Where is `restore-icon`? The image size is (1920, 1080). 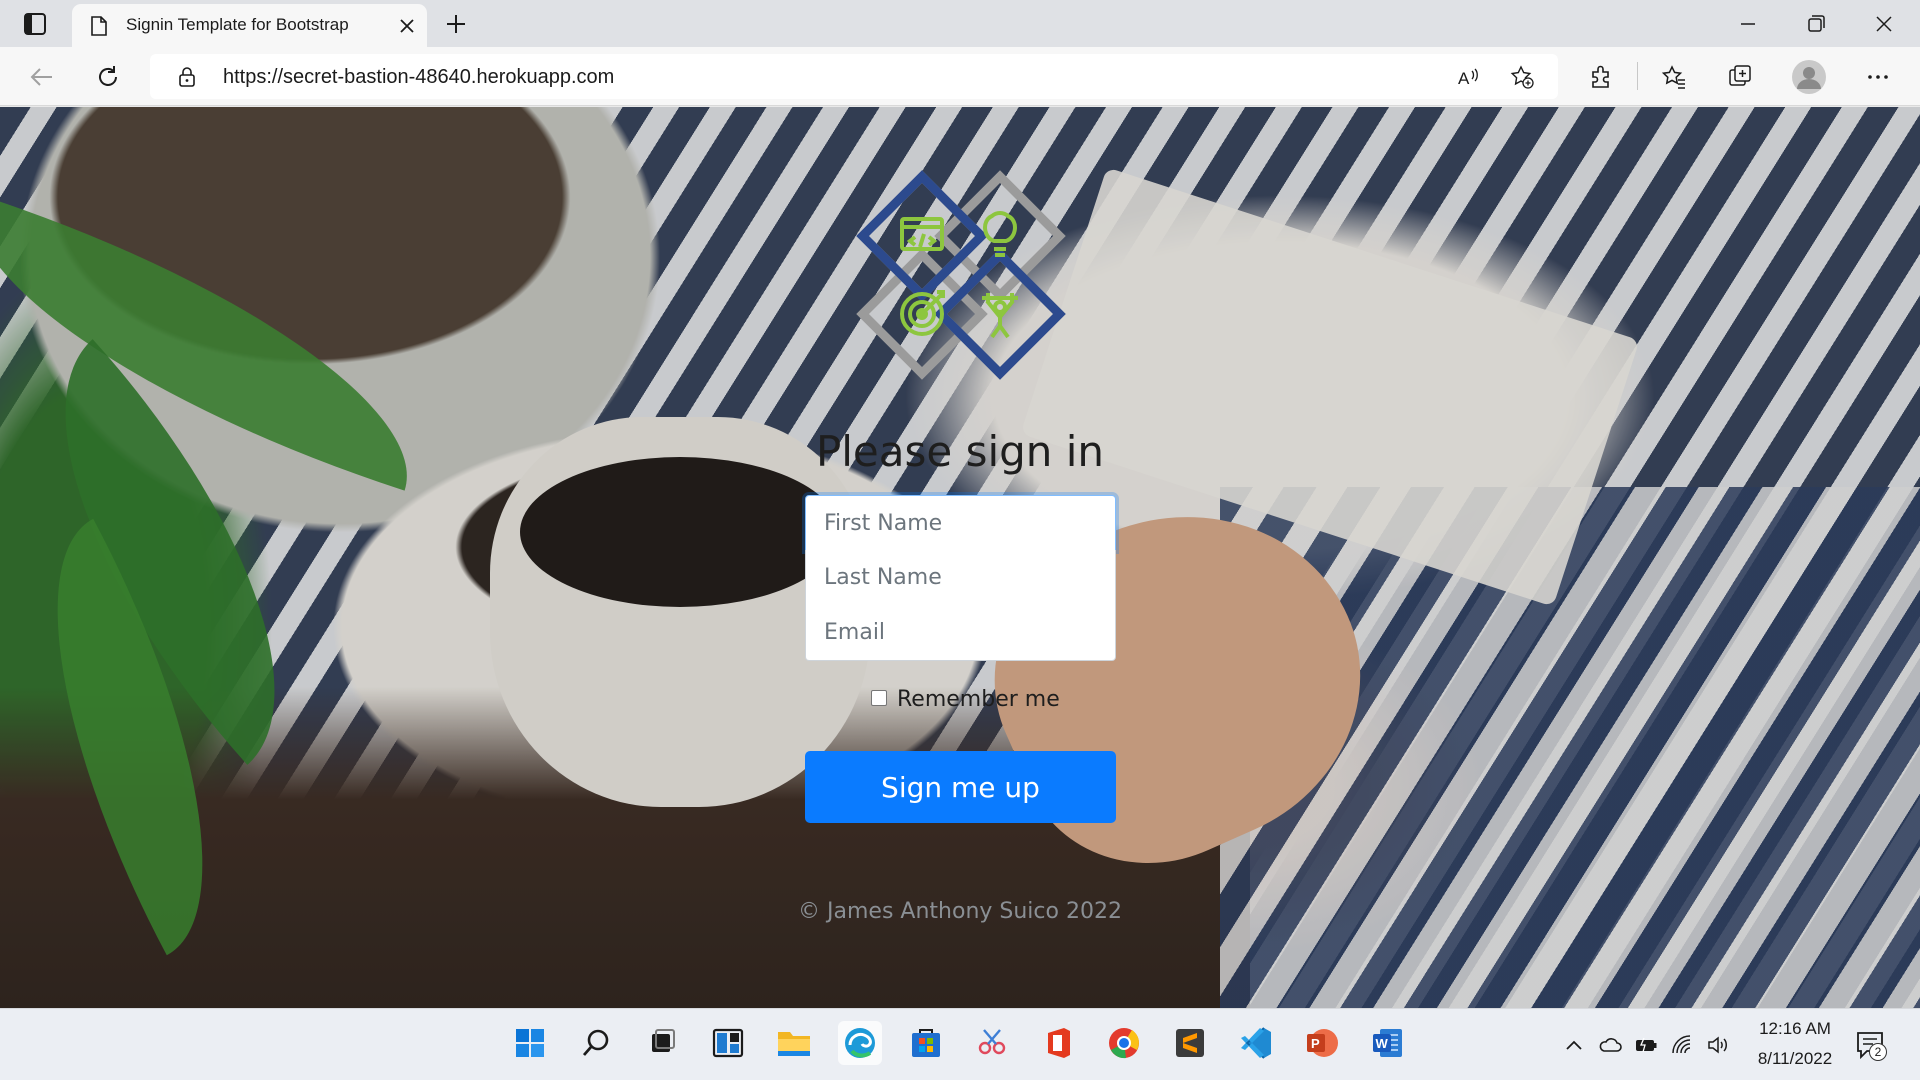 restore-icon is located at coordinates (1816, 24).